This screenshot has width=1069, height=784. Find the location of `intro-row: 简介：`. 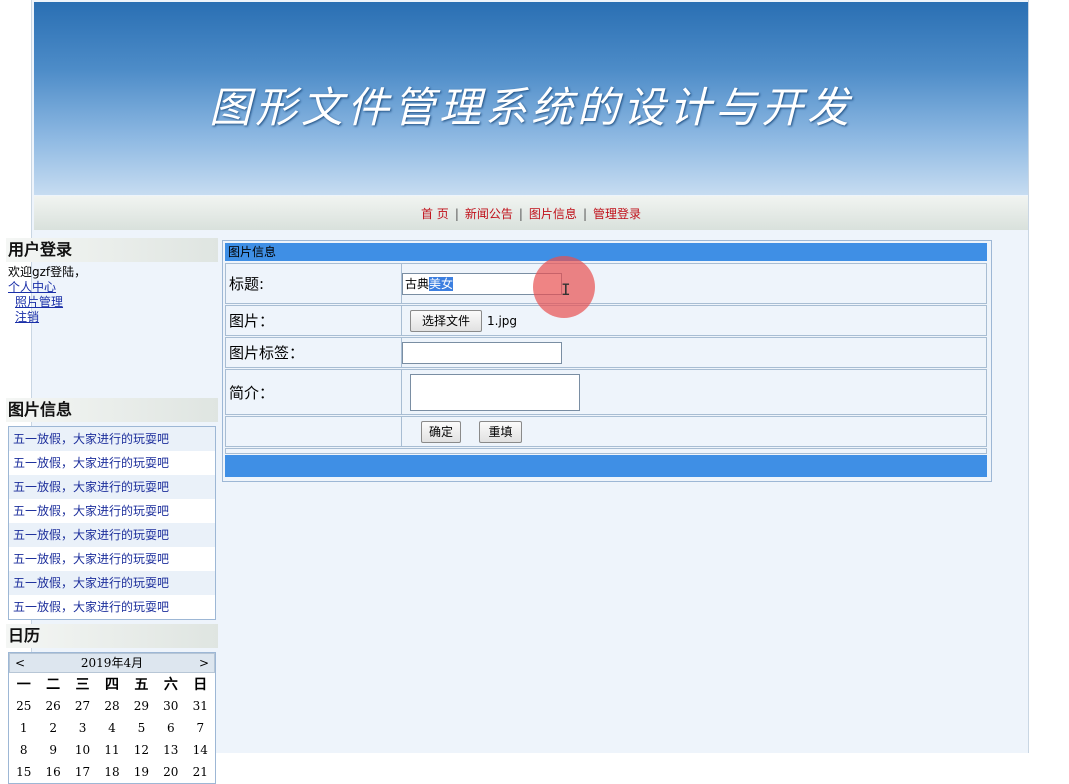

intro-row: 简介： is located at coordinates (606, 392).